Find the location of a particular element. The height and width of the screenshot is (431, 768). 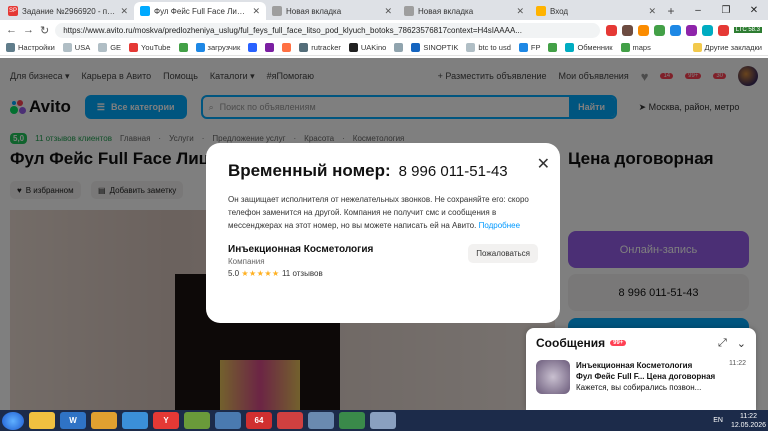

window-controls: ‒ ❐ ✕ is located at coordinates (726, 10).